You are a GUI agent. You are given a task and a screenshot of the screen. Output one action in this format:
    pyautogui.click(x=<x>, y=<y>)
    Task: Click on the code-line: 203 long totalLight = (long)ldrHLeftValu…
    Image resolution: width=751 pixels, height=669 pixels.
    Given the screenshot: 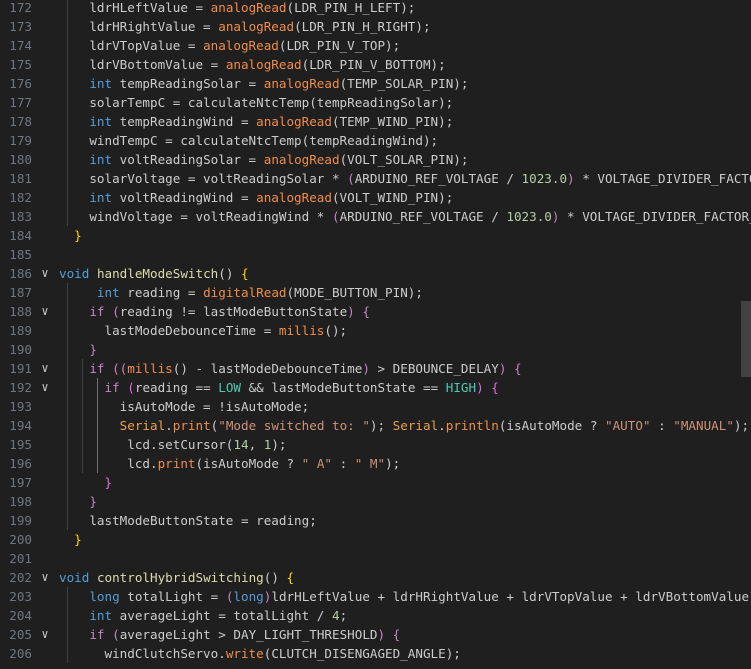 What is the action you would take?
    pyautogui.click(x=375, y=596)
    